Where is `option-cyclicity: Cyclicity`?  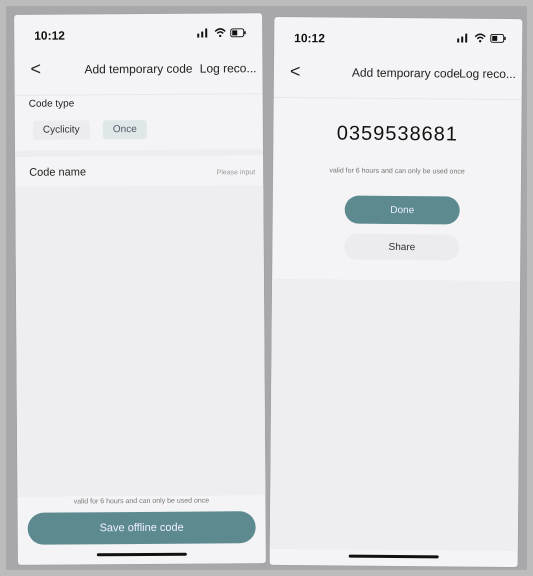
option-cyclicity: Cyclicity is located at coordinates (61, 130).